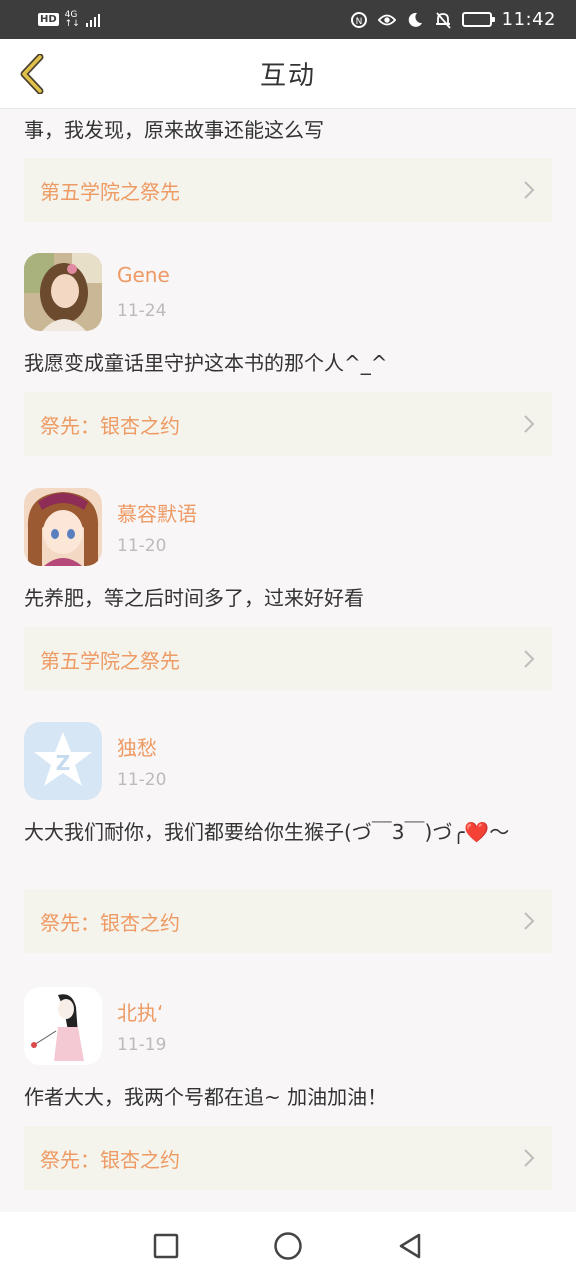 This screenshot has width=576, height=1280. I want to click on username: 慕容默语, so click(157, 512).